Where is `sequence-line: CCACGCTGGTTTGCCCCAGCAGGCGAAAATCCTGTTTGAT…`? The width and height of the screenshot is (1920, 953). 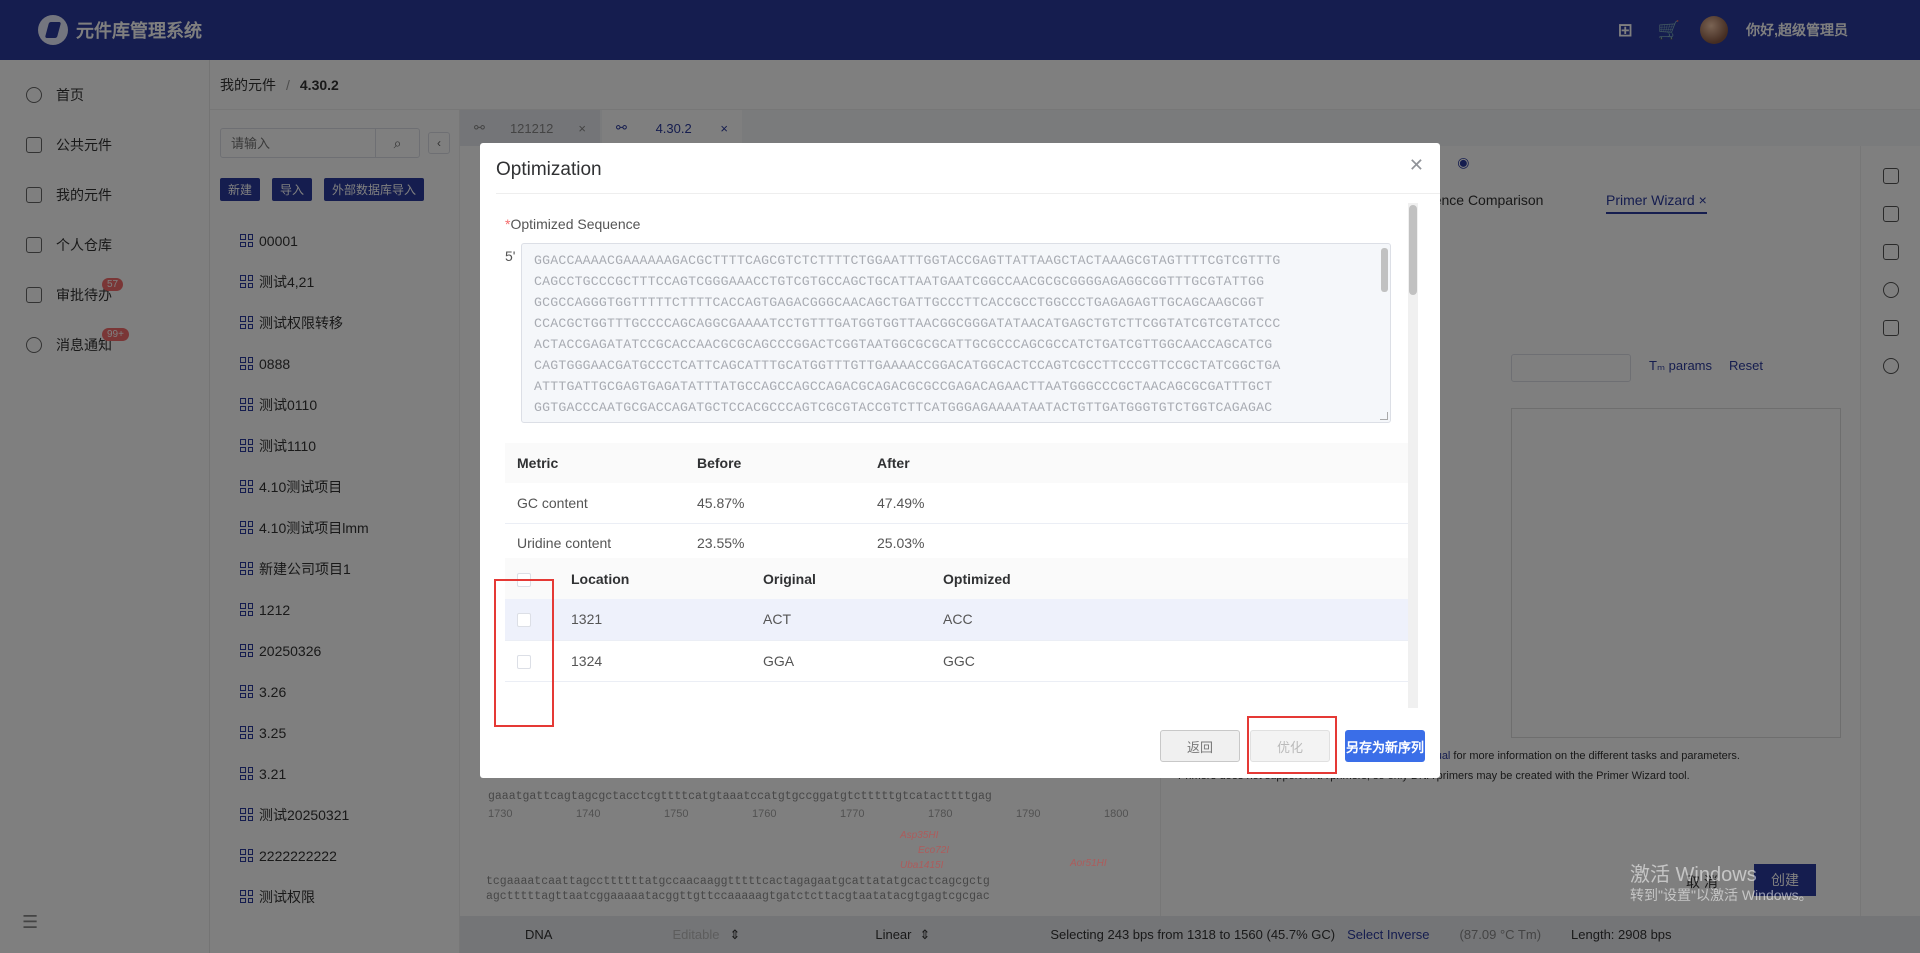
sequence-line: CCACGCTGGTTTGCCCCAGCAGGCGAAAATCCTGTTTGAT… is located at coordinates (907, 323).